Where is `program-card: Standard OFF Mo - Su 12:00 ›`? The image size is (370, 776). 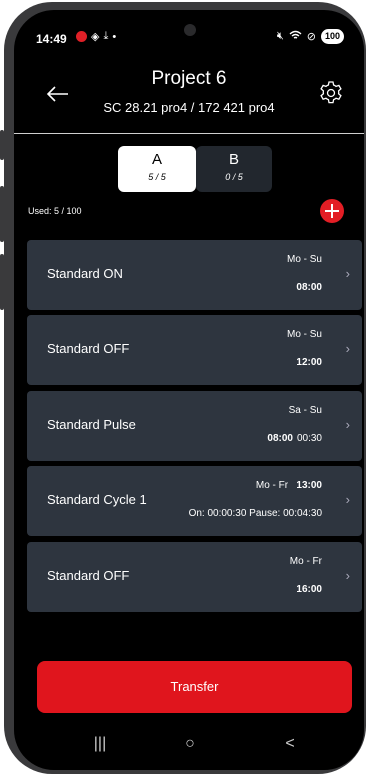 program-card: Standard OFF Mo - Su 12:00 › is located at coordinates (194, 350).